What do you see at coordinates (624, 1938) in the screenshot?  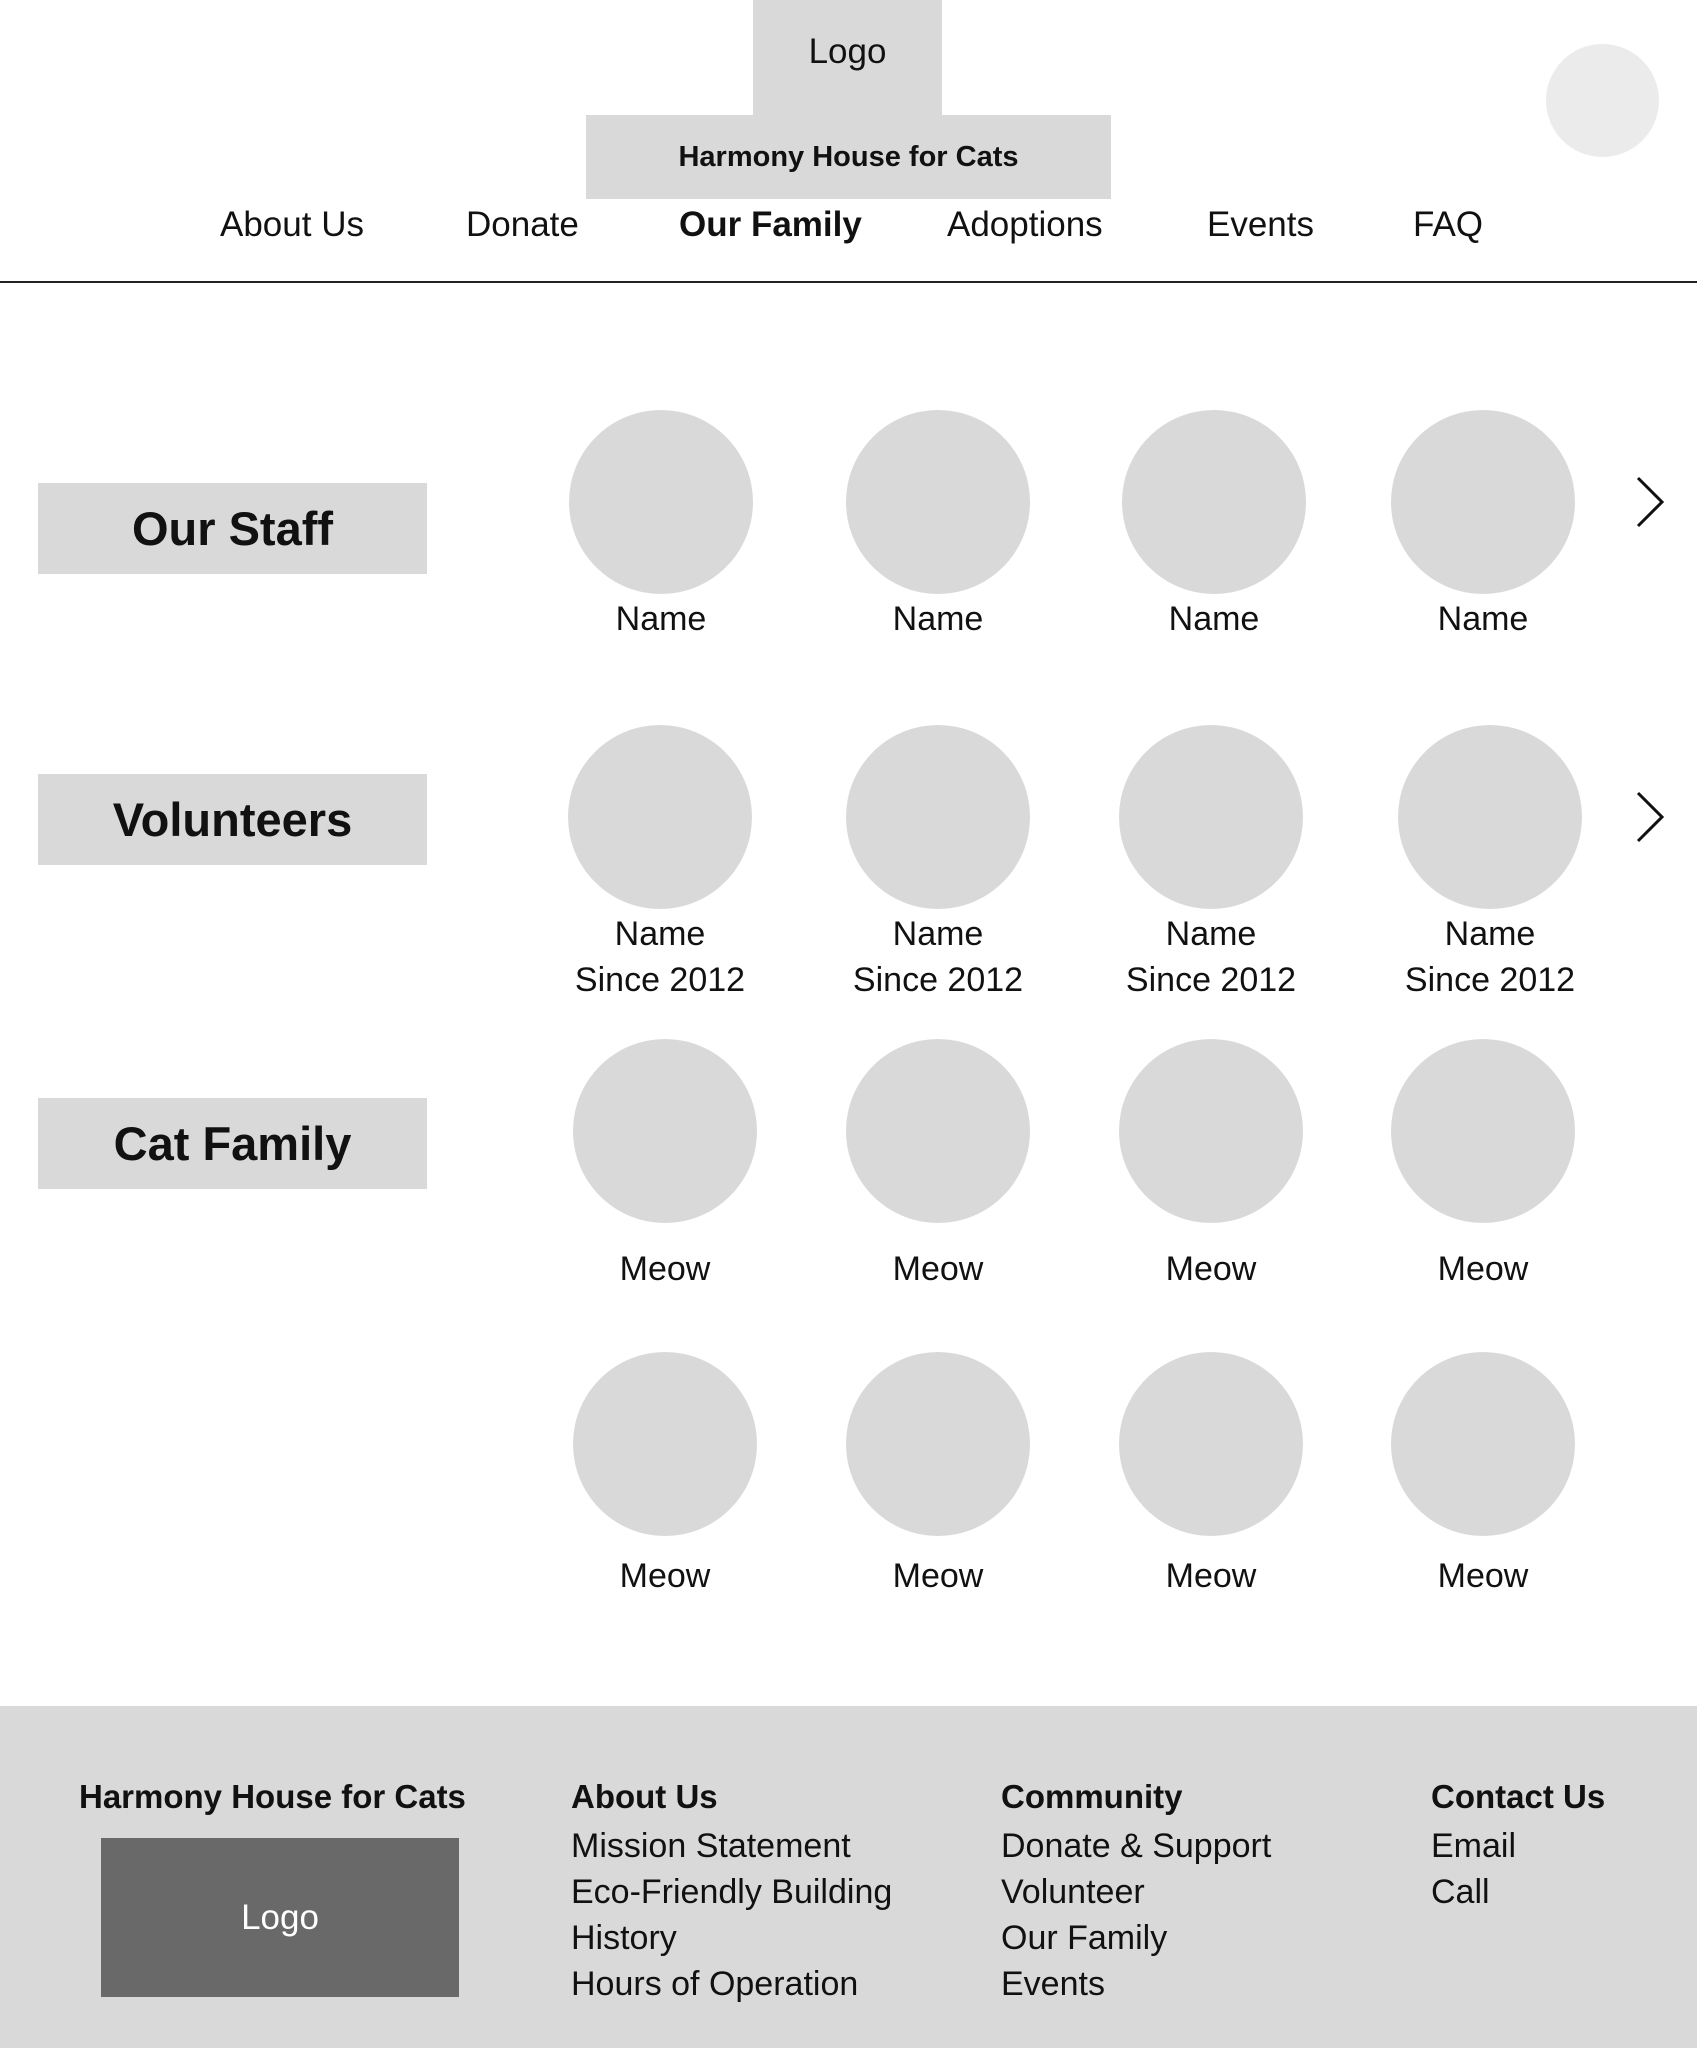 I see `footer-link-history: History` at bounding box center [624, 1938].